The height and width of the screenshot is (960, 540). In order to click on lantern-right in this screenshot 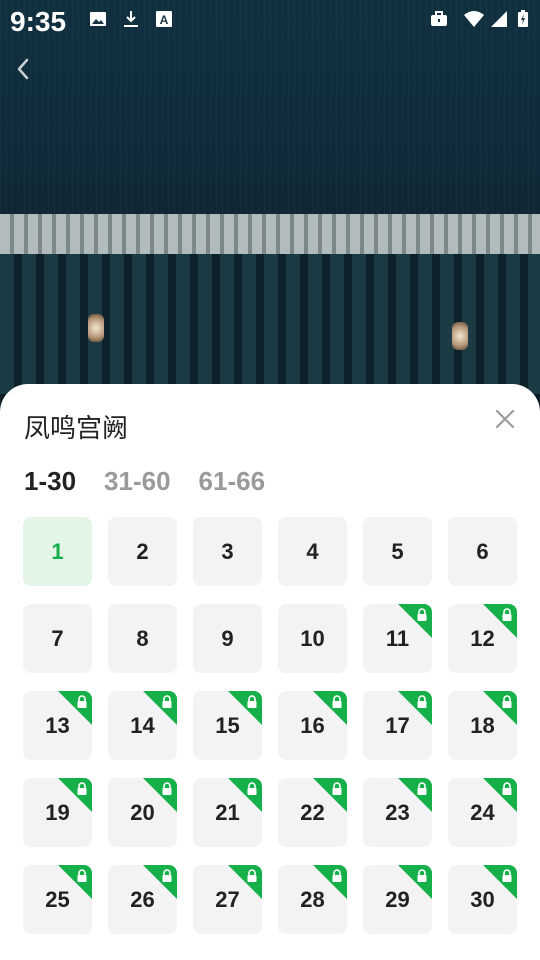, I will do `click(460, 336)`.